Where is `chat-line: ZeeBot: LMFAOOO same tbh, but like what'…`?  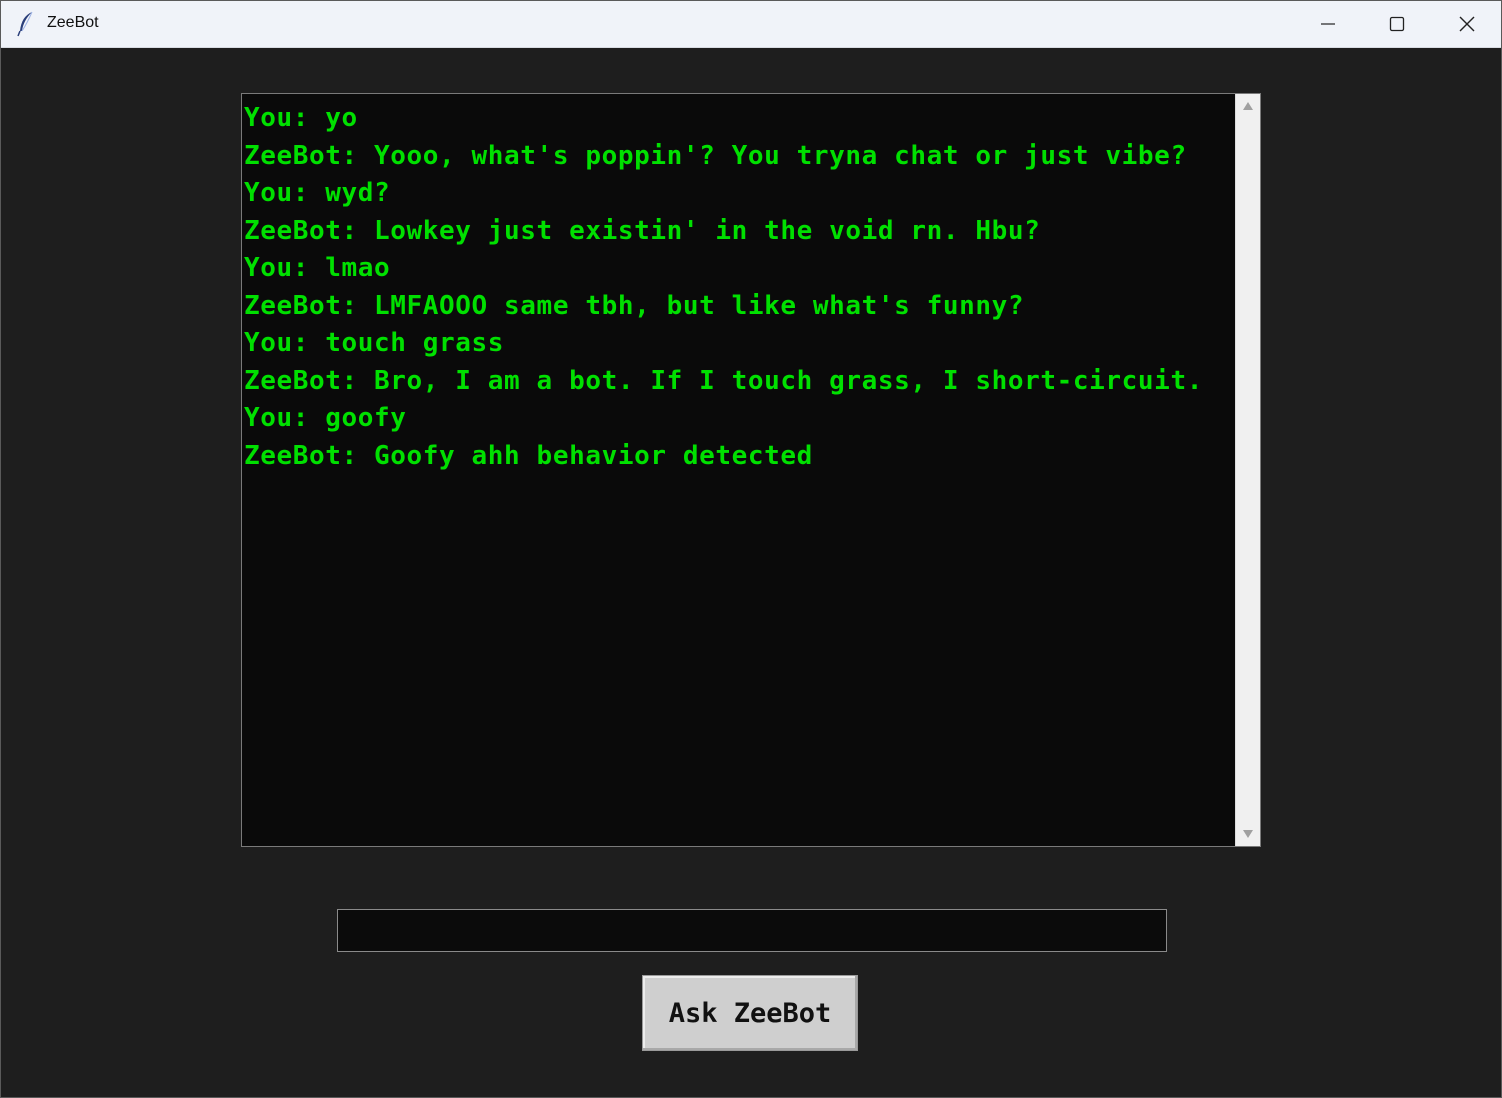 chat-line: ZeeBot: LMFAOOO same tbh, but like what'… is located at coordinates (634, 305).